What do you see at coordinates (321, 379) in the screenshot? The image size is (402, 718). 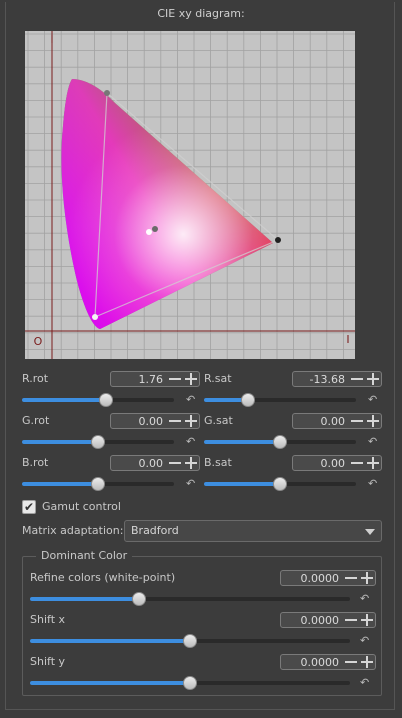 I see `r-sat-value: -13.68` at bounding box center [321, 379].